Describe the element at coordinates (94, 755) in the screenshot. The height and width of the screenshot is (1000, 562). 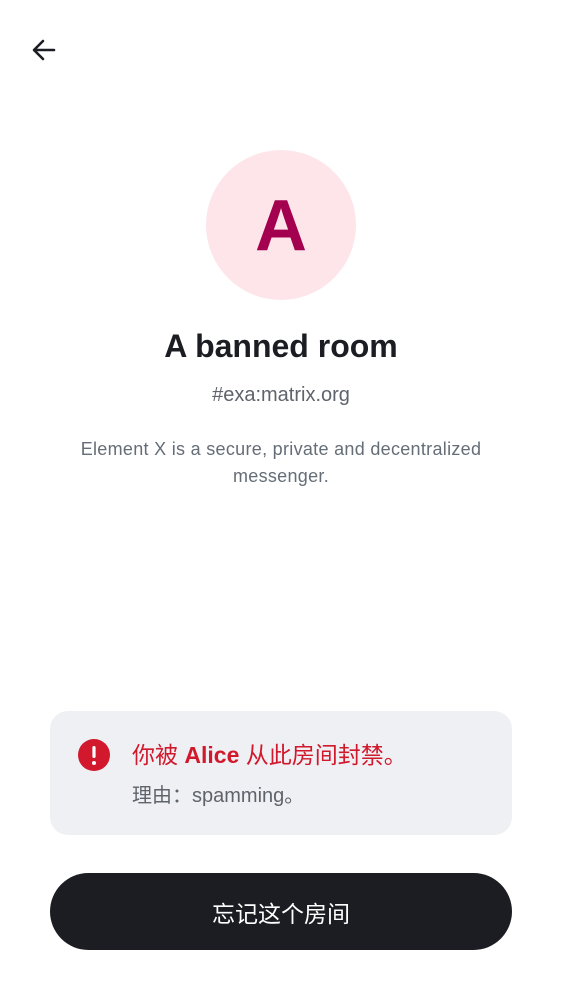
I see `error-icon` at that location.